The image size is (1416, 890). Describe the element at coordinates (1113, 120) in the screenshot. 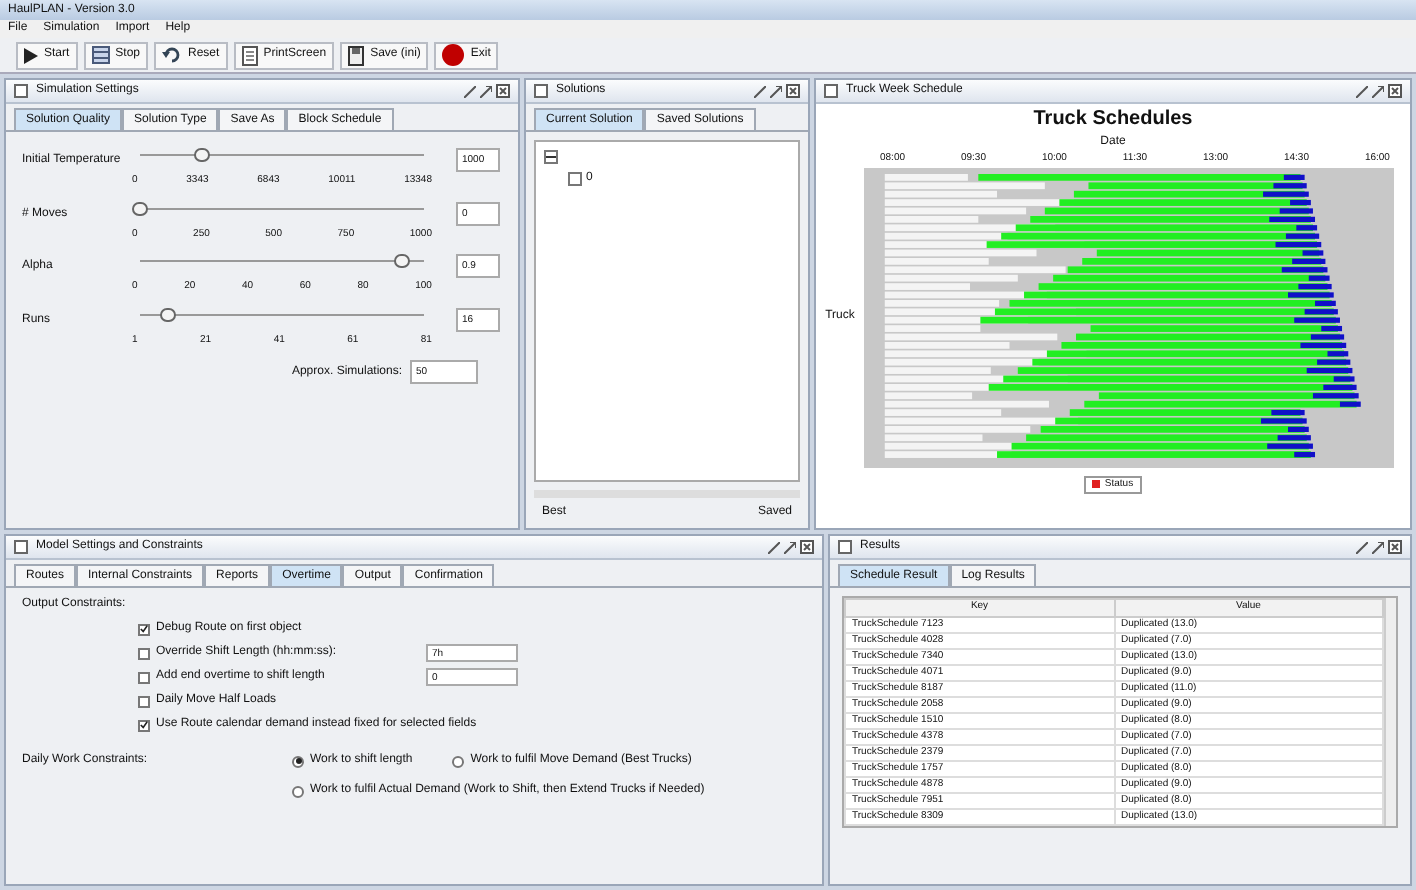

I see `chart-title: Truck Schedules` at that location.